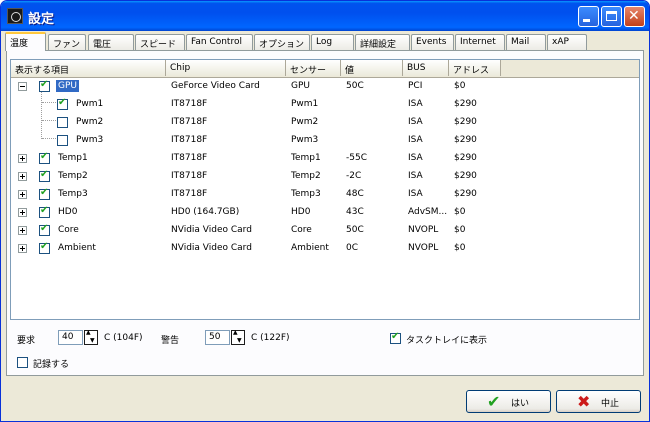  What do you see at coordinates (355, 194) in the screenshot?
I see `row-value: 48C` at bounding box center [355, 194].